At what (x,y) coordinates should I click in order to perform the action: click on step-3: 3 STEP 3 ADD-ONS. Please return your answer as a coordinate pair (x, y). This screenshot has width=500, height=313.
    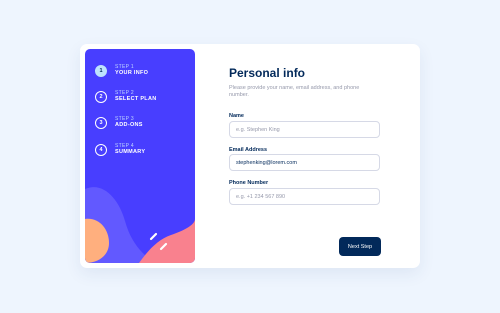
    Looking at the image, I should click on (119, 122).